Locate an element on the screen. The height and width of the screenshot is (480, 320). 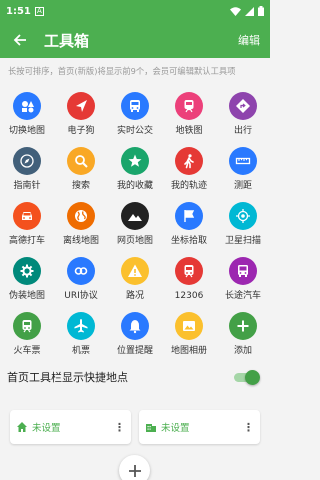
edit-button: 编辑 is located at coordinates (249, 40).